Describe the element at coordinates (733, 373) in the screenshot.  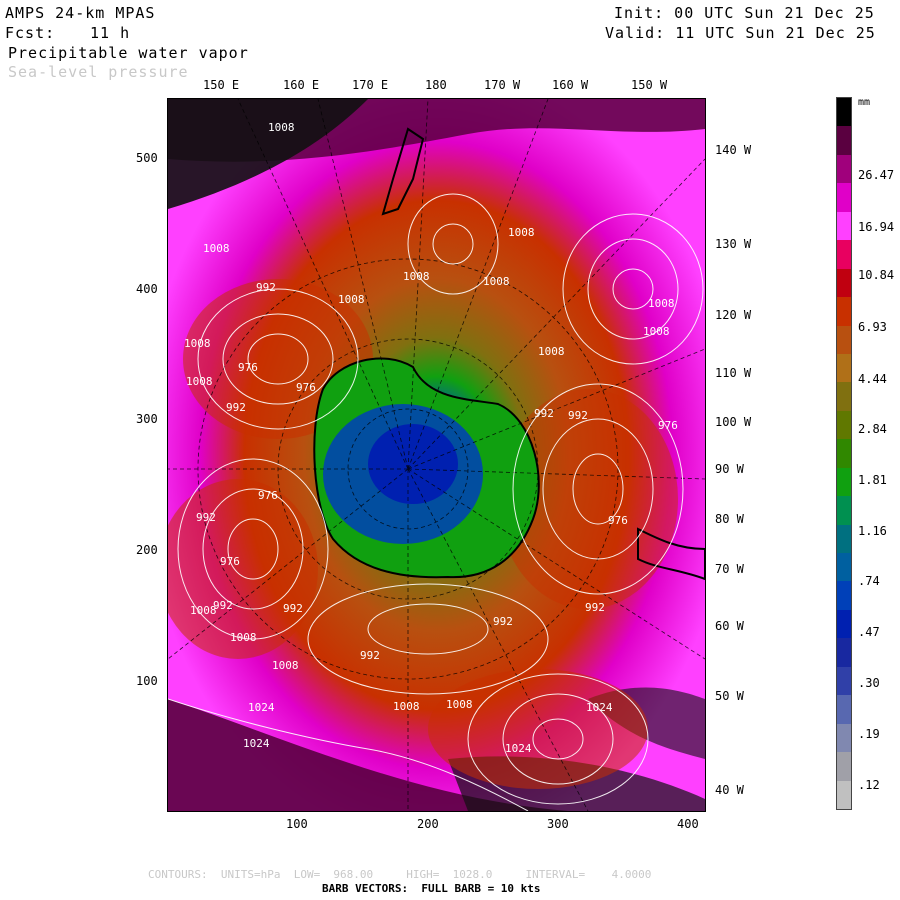
I see `right-lon-label: 110 W` at that location.